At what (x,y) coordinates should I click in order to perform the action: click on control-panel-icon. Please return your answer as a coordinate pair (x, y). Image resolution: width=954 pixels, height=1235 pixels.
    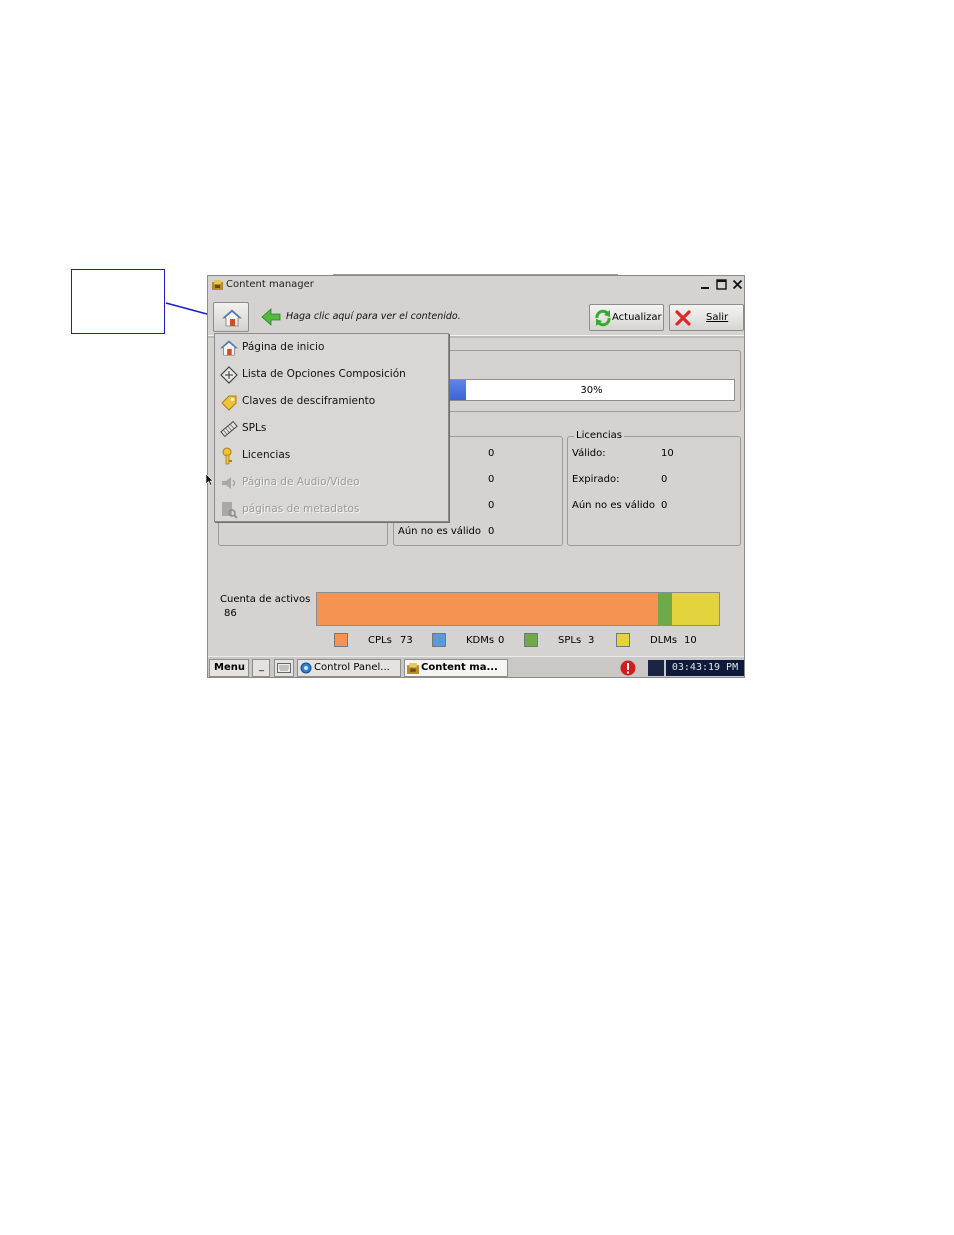
    Looking at the image, I should click on (306, 668).